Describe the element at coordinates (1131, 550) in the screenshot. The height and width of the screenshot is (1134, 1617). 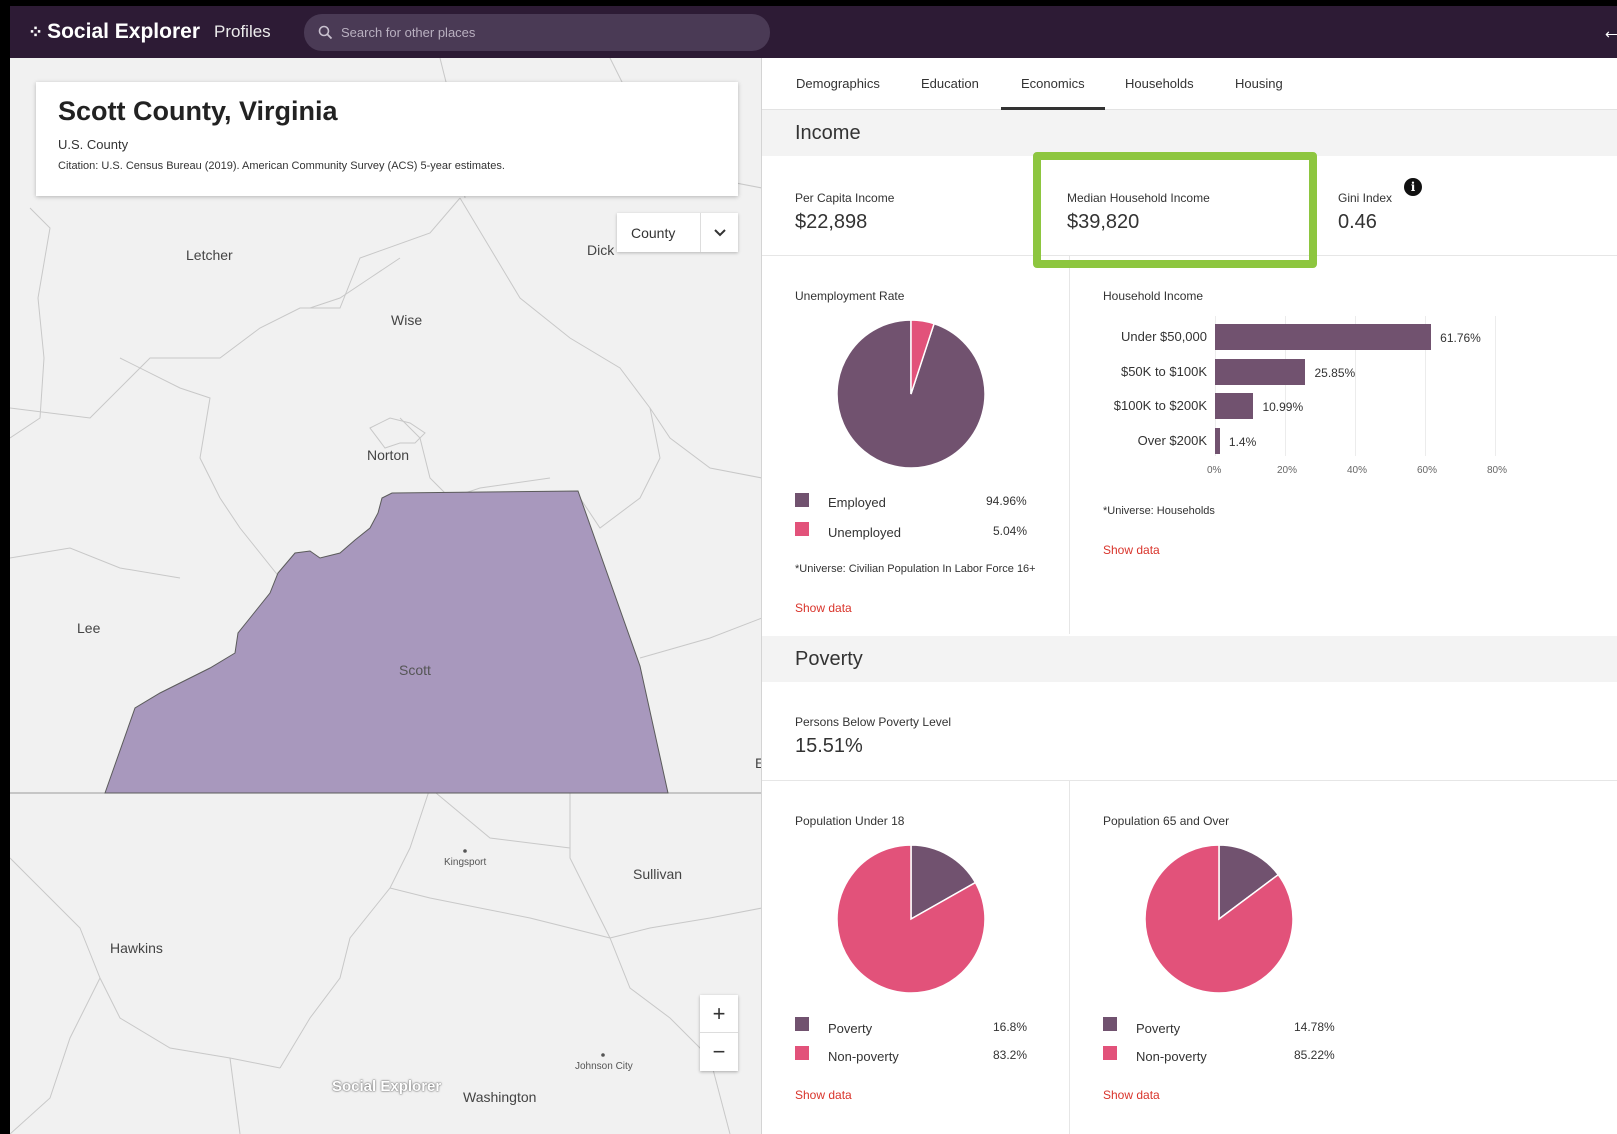
I see `household-income-show-data-link: Show data` at that location.